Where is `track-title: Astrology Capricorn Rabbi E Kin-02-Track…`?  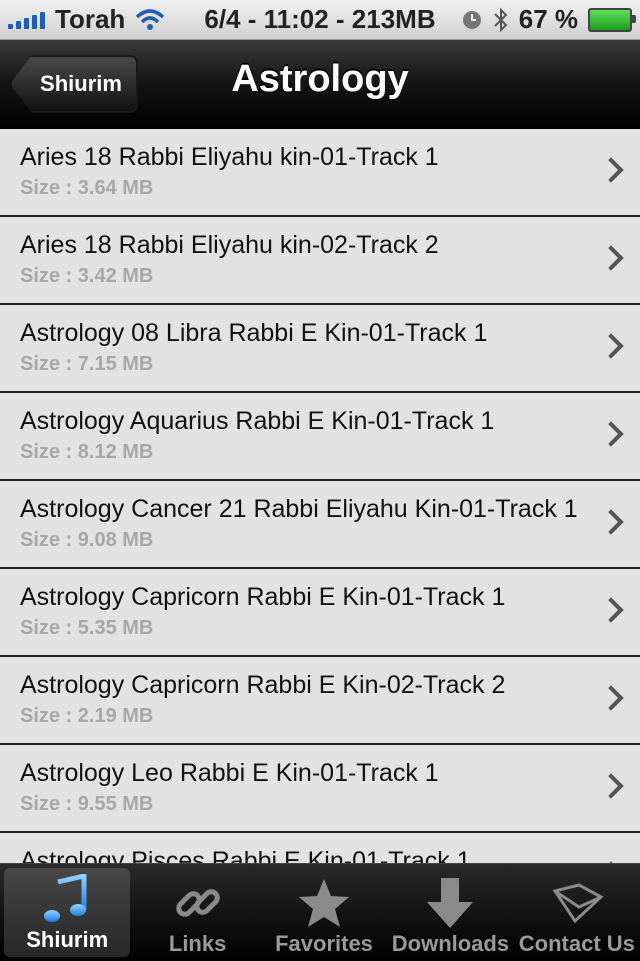 track-title: Astrology Capricorn Rabbi E Kin-02-Track… is located at coordinates (263, 685).